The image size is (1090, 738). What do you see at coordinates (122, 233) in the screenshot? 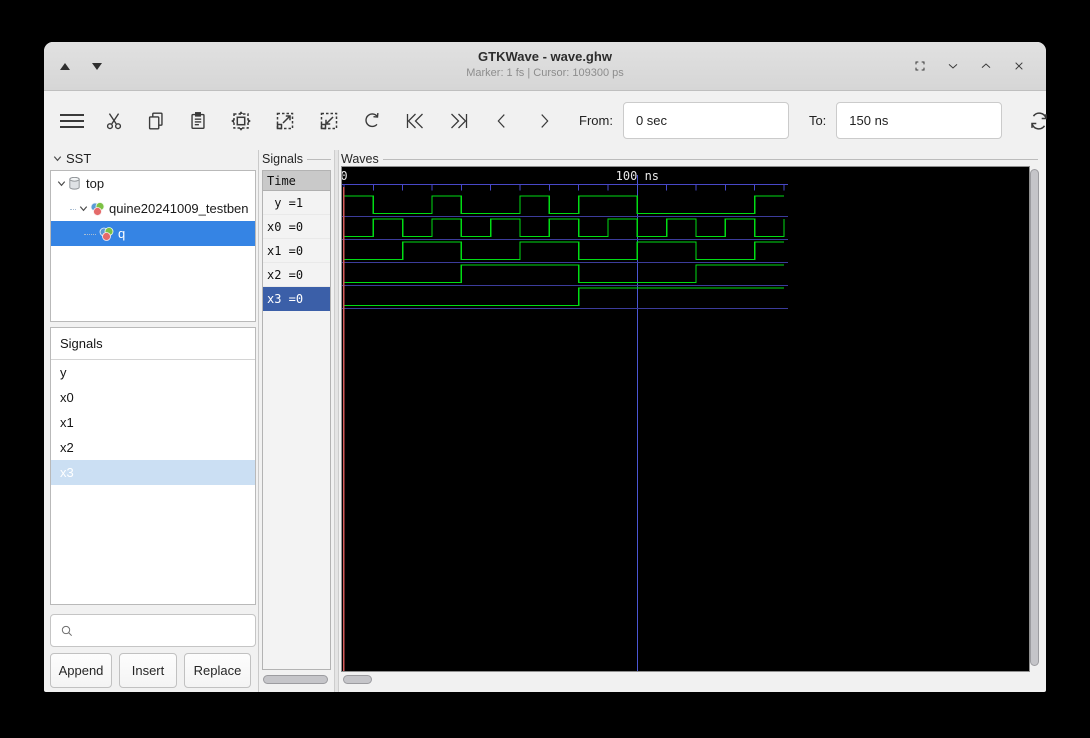
I see `tree-item-label: q` at bounding box center [122, 233].